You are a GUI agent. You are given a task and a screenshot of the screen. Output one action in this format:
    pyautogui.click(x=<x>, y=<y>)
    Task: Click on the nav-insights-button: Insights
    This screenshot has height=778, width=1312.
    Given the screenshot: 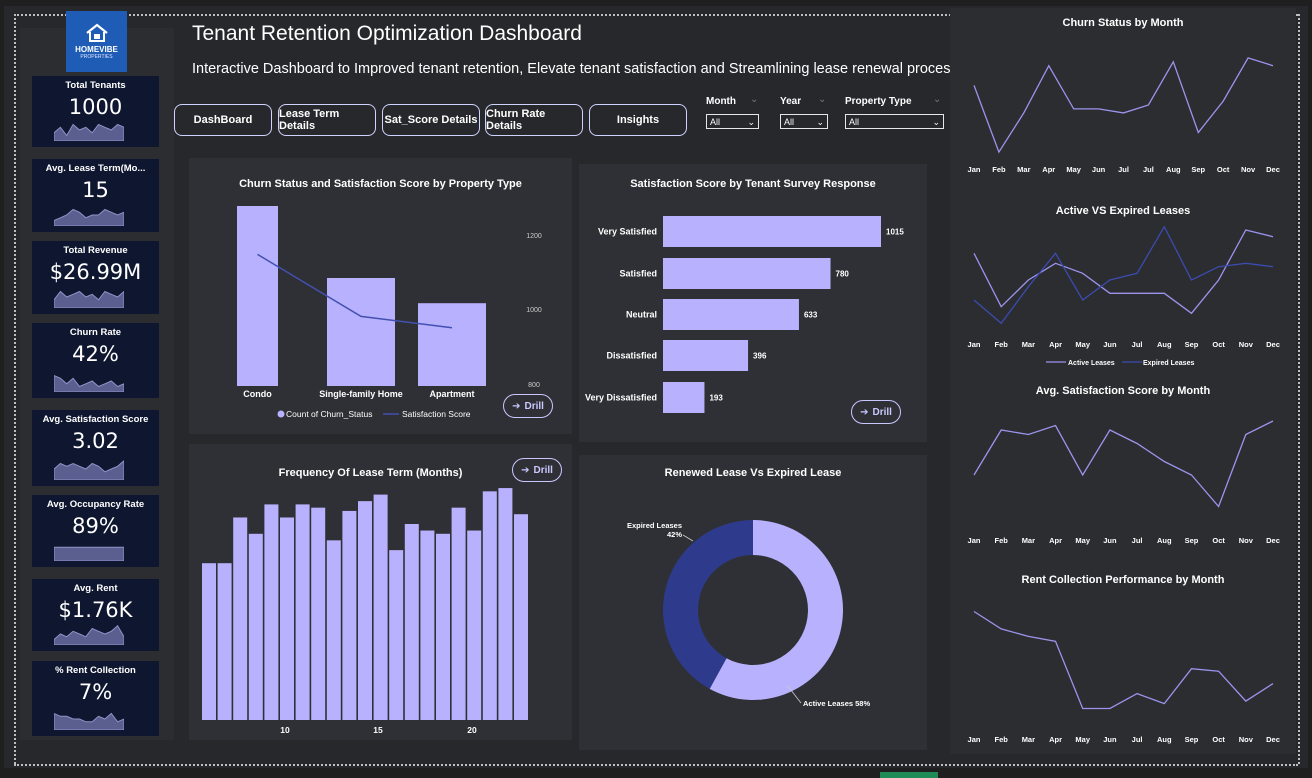 What is the action you would take?
    pyautogui.click(x=638, y=120)
    